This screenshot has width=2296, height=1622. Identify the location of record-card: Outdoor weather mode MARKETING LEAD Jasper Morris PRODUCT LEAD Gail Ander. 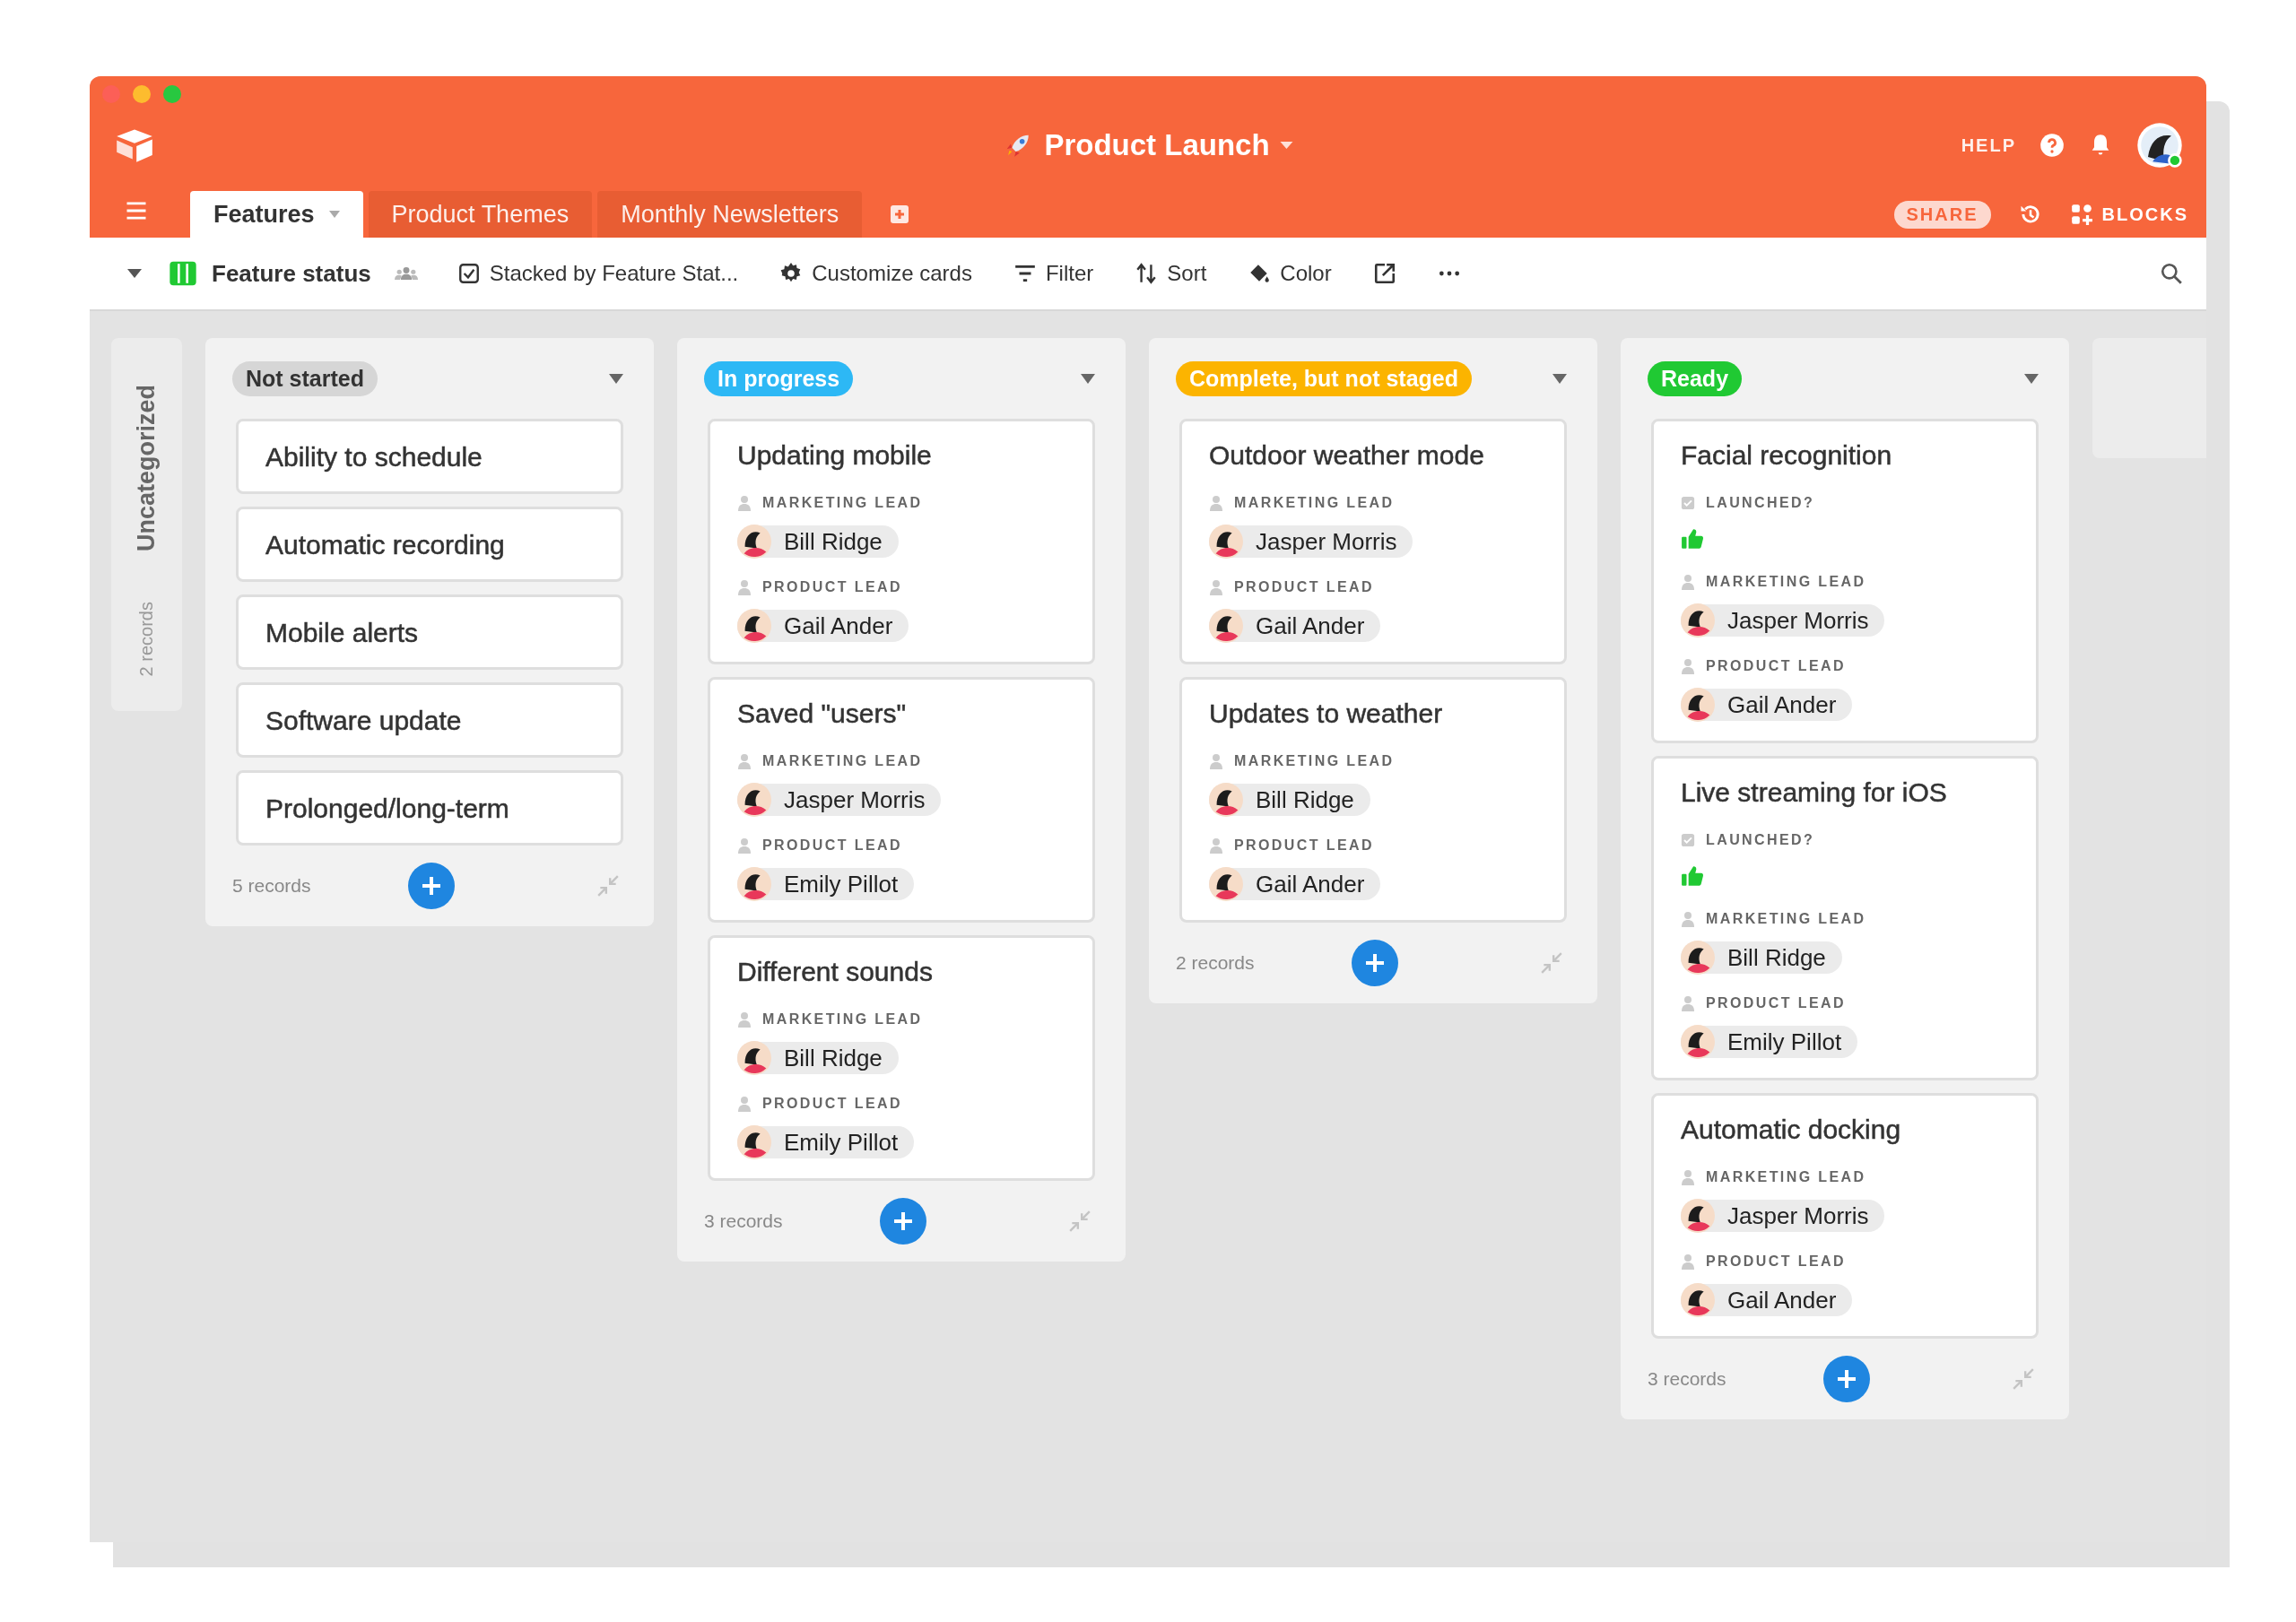
(1373, 541).